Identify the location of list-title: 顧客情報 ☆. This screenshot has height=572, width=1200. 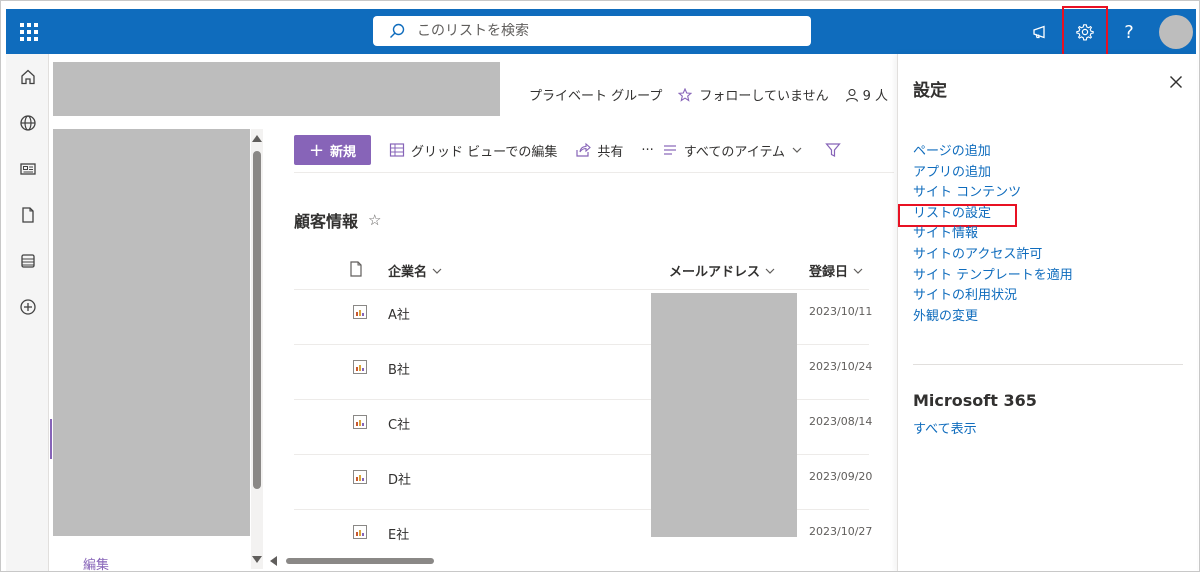
(337, 220).